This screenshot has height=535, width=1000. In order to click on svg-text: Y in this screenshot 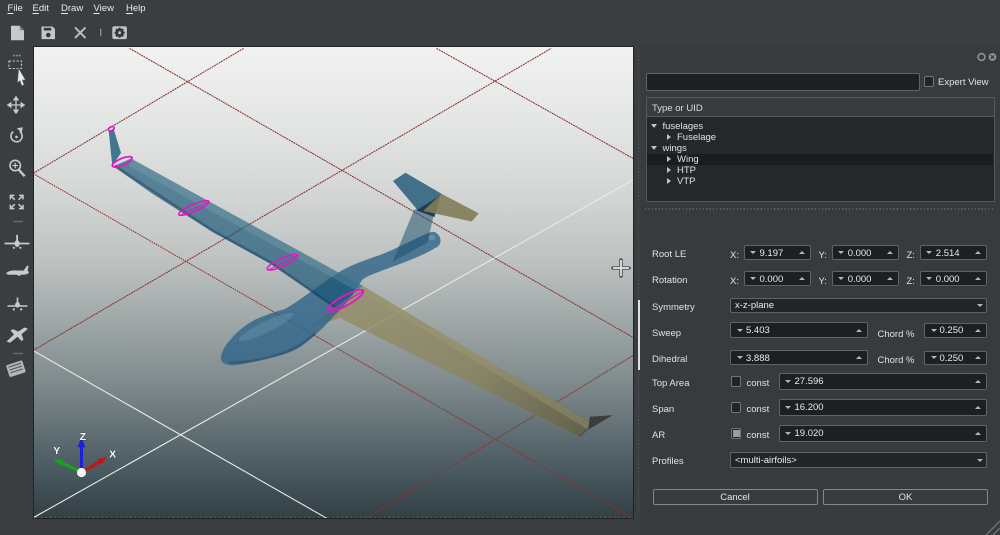, I will do `click(56, 451)`.